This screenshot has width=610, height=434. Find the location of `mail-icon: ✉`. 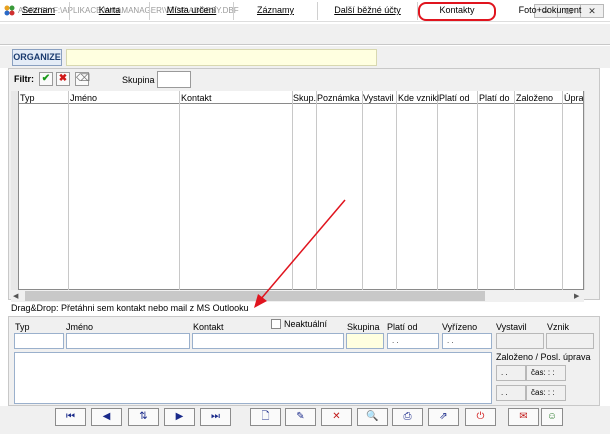

mail-icon: ✉ is located at coordinates (523, 417).